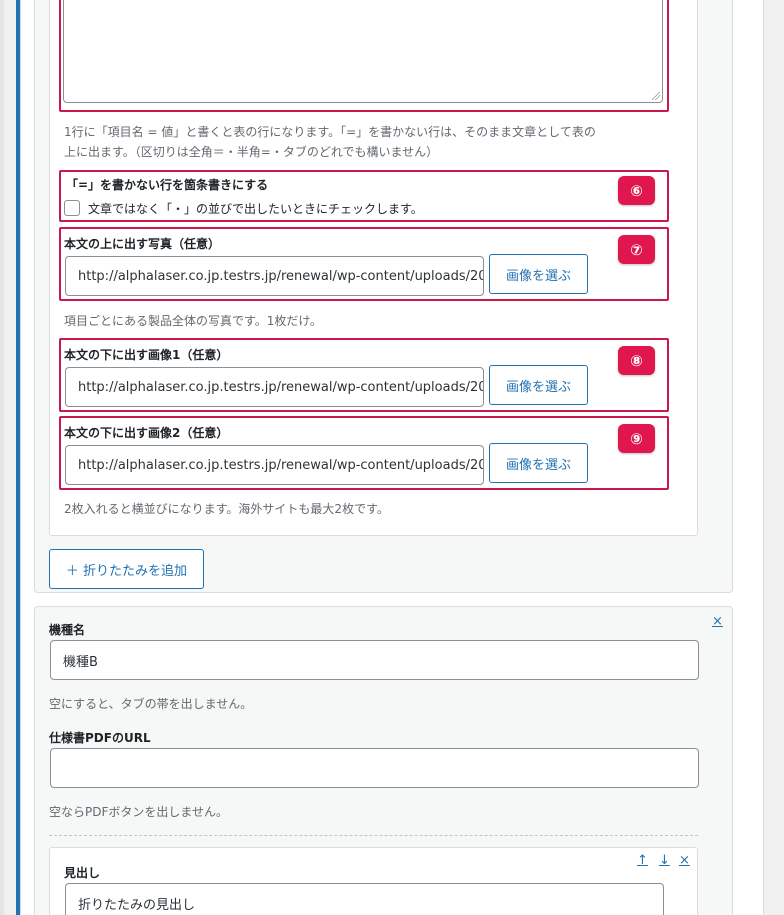  I want to click on top-photo-label: 本文の上に出す写真（任意）, so click(142, 244).